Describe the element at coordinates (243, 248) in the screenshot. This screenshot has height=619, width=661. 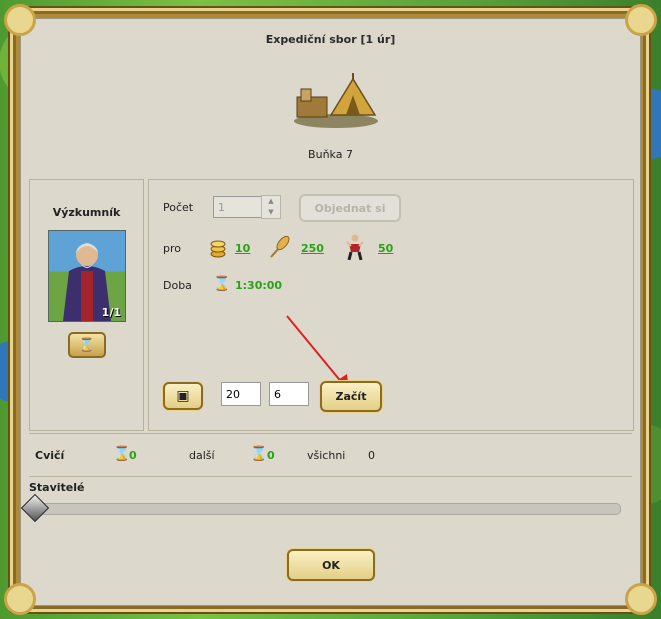
I see `gold-cost: 10` at that location.